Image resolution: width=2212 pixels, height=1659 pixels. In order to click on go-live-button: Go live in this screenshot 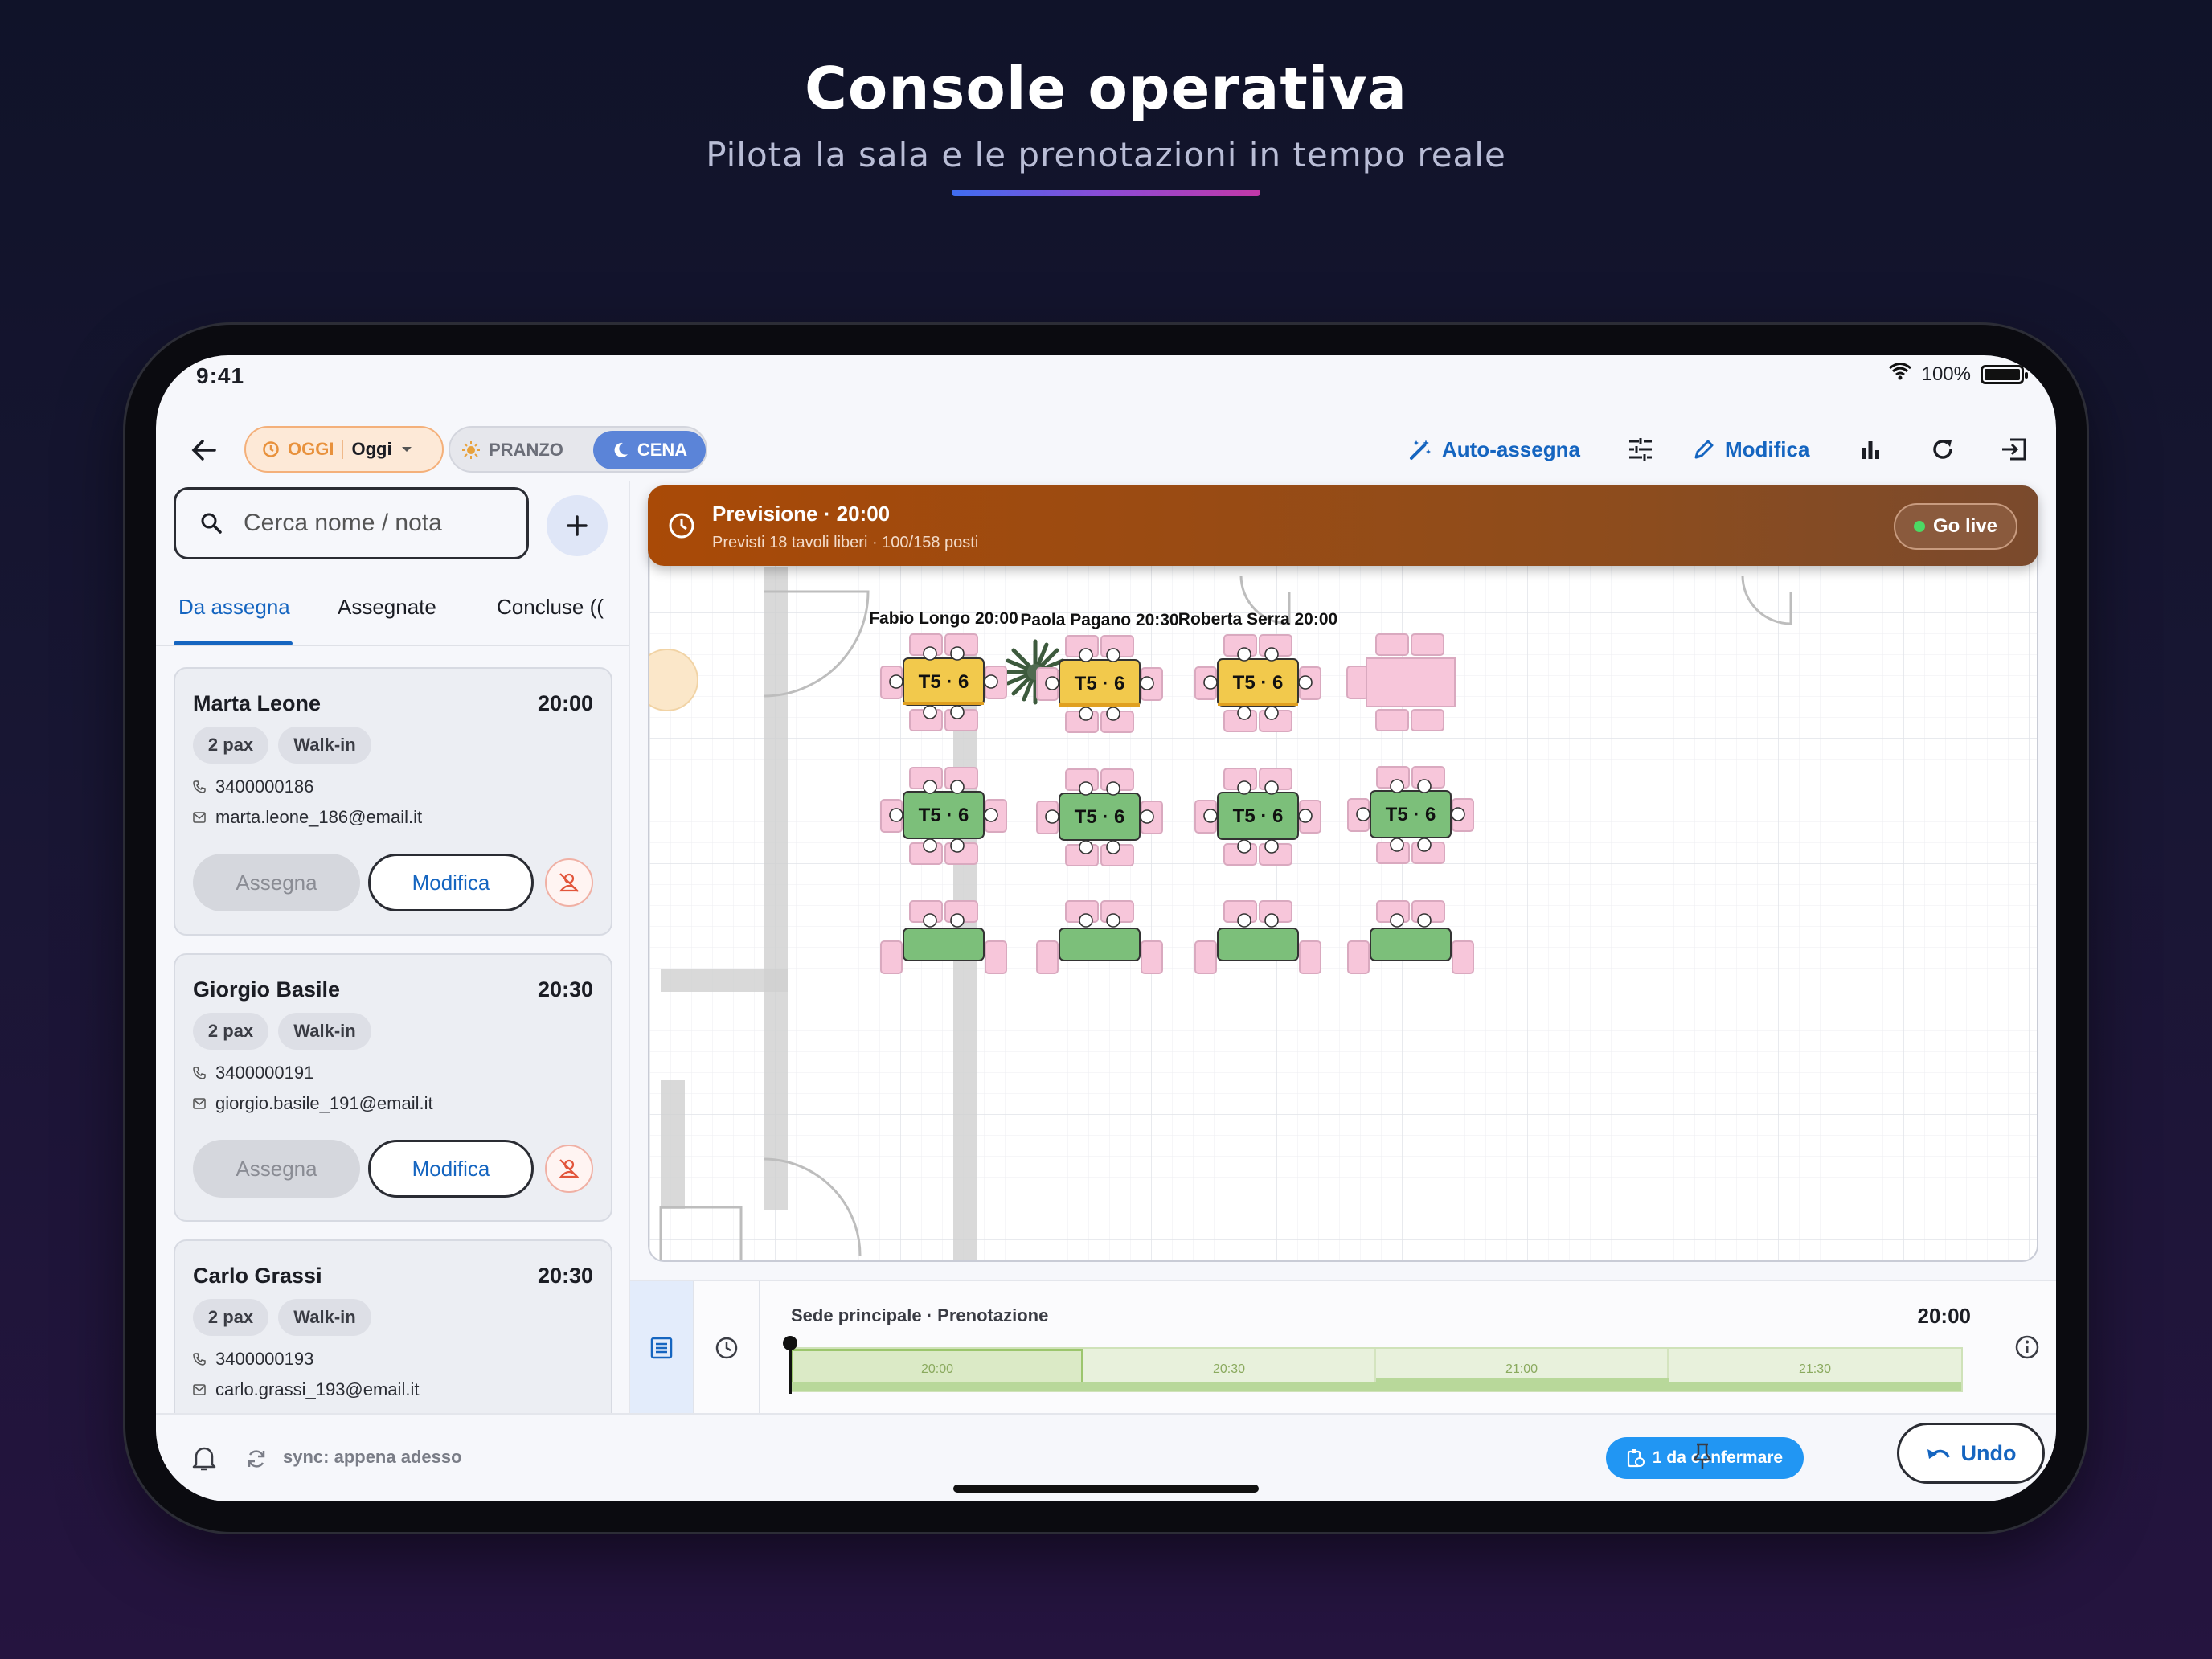, I will do `click(1956, 526)`.